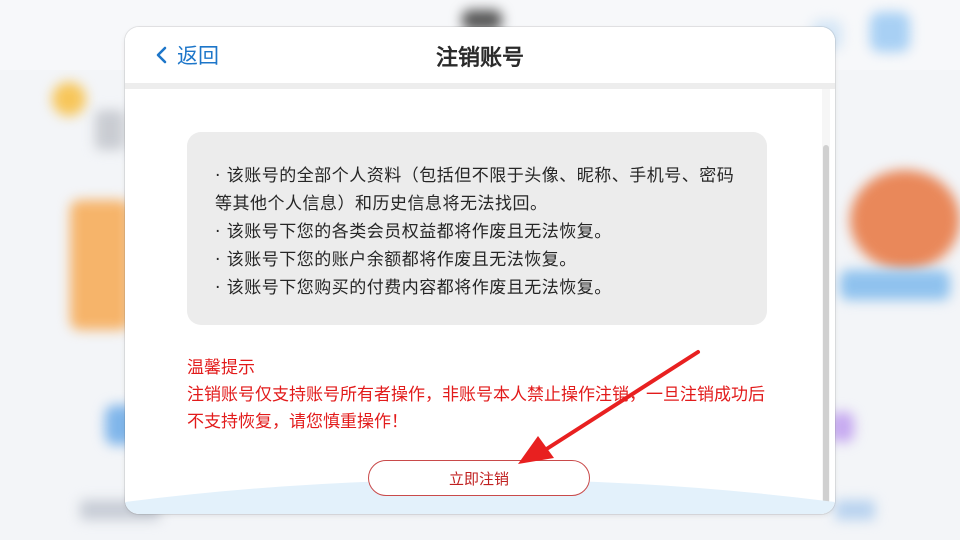 The width and height of the screenshot is (960, 540). I want to click on dialog-header: 返回 注销账号, so click(480, 55).